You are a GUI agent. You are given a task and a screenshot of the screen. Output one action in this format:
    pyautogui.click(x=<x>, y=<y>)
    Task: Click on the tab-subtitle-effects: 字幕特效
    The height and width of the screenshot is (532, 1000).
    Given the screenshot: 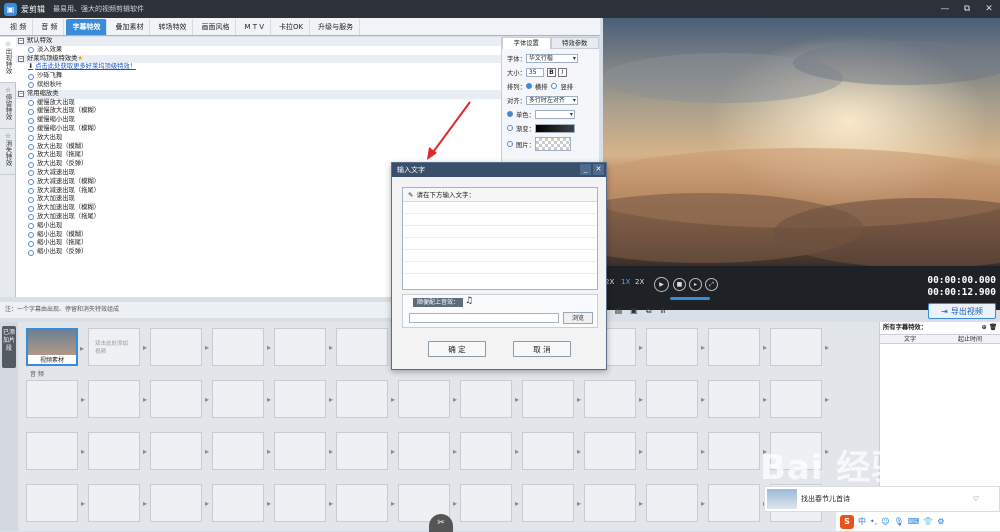 What is the action you would take?
    pyautogui.click(x=87, y=27)
    